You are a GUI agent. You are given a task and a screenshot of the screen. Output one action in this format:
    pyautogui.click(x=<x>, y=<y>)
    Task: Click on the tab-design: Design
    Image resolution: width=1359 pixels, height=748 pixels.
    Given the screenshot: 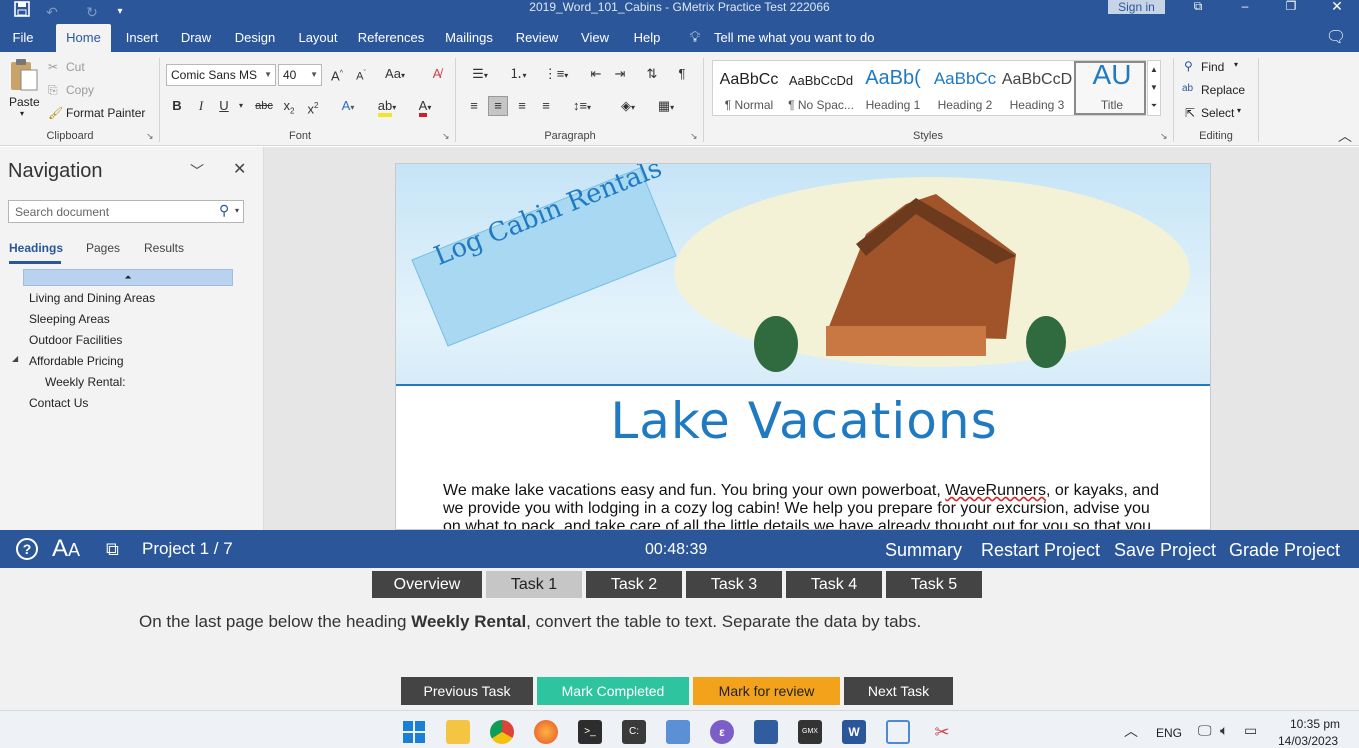 What is the action you would take?
    pyautogui.click(x=255, y=38)
    